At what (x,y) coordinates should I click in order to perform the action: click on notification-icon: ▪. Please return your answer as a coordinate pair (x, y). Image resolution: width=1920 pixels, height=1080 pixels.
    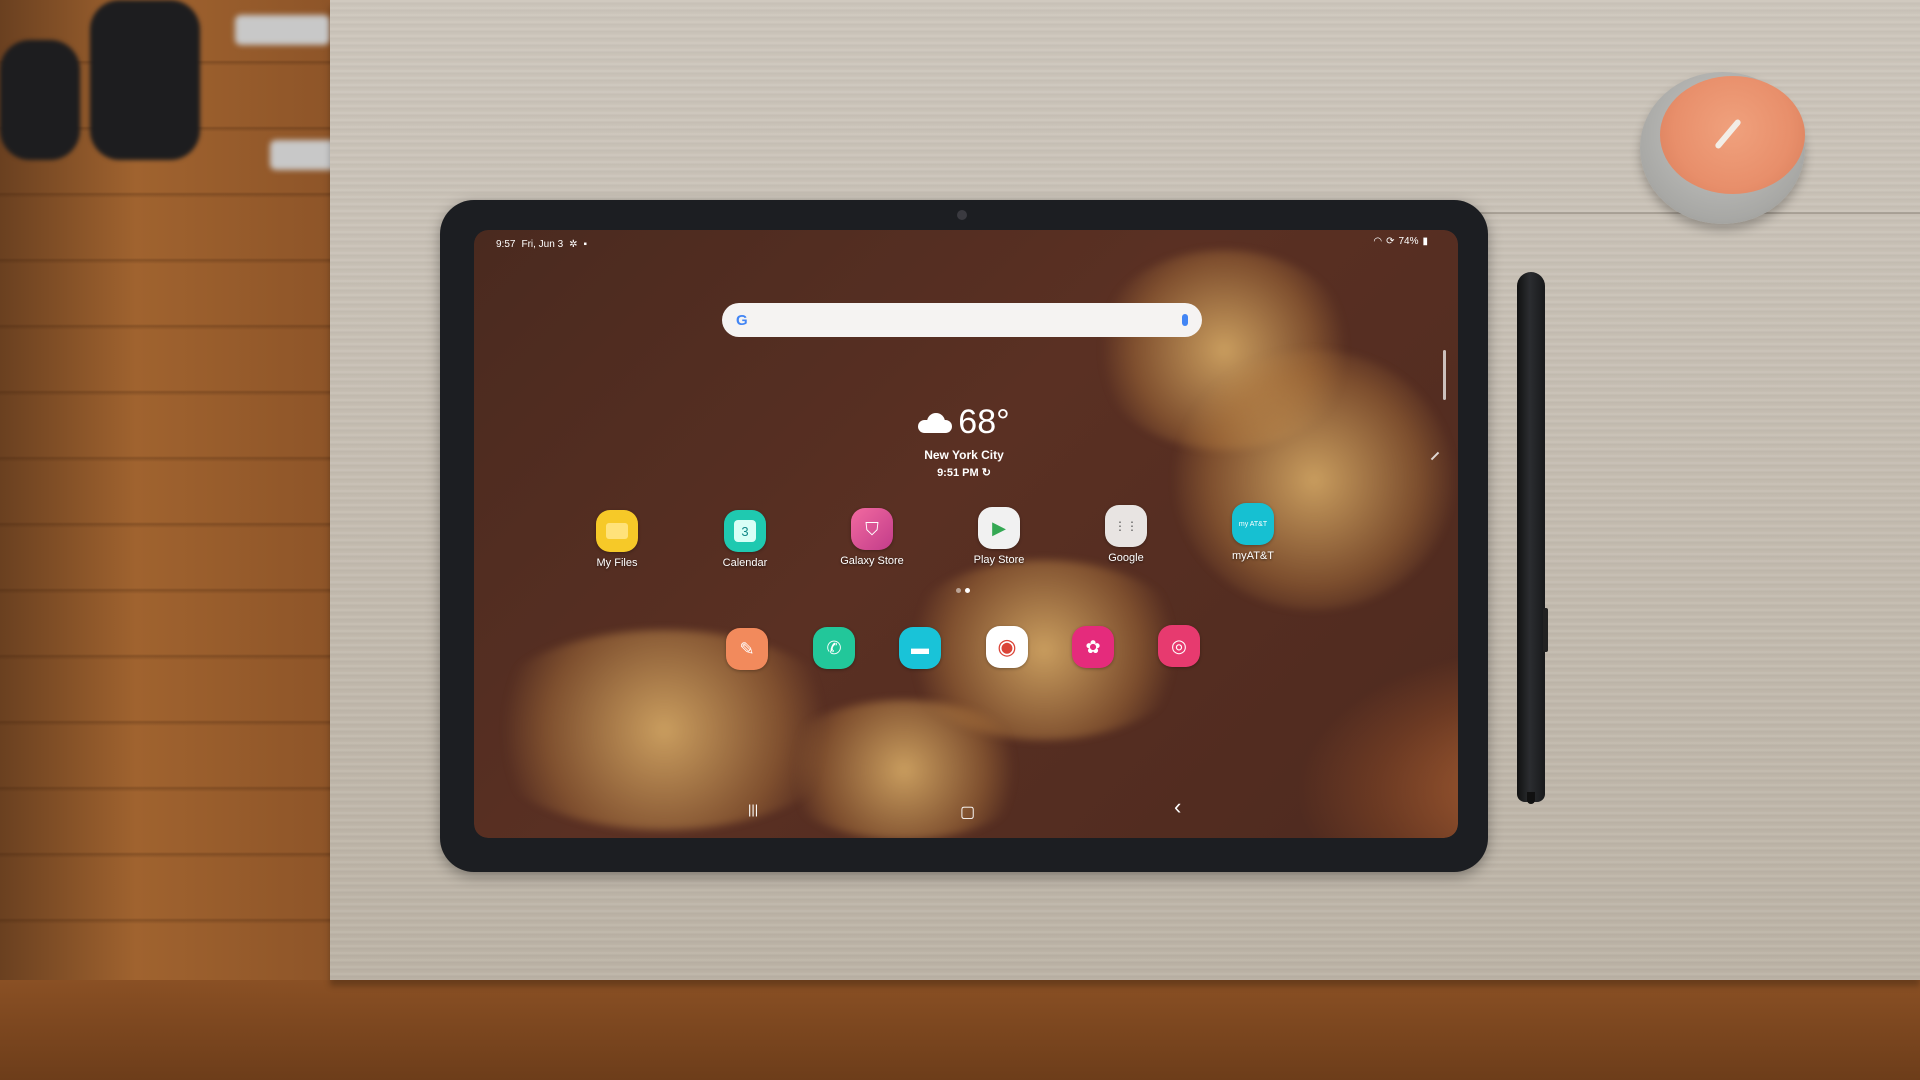
    Looking at the image, I should click on (585, 244).